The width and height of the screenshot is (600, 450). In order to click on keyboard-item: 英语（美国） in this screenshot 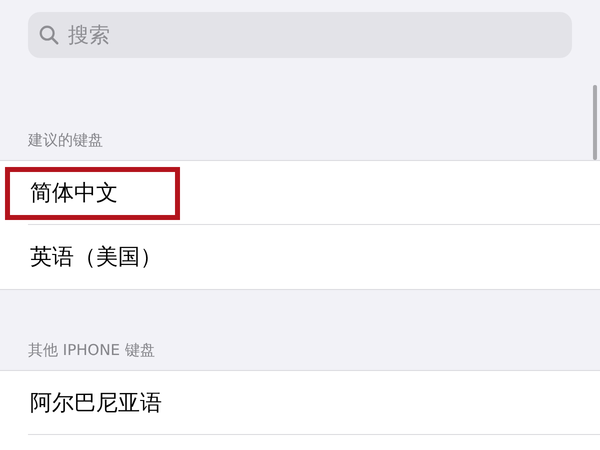, I will do `click(96, 257)`.